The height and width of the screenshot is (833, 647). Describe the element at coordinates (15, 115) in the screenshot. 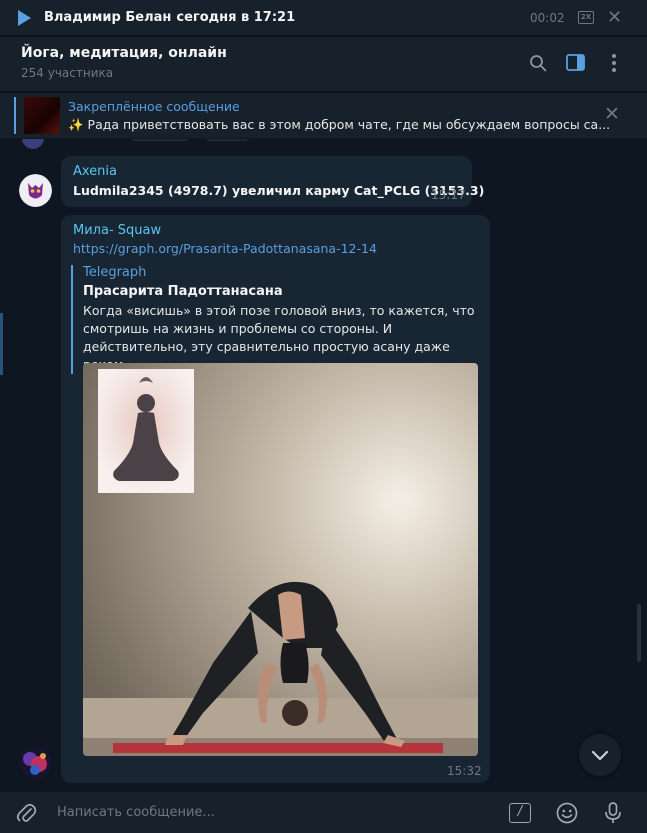

I see `pinned-accent-bar` at that location.